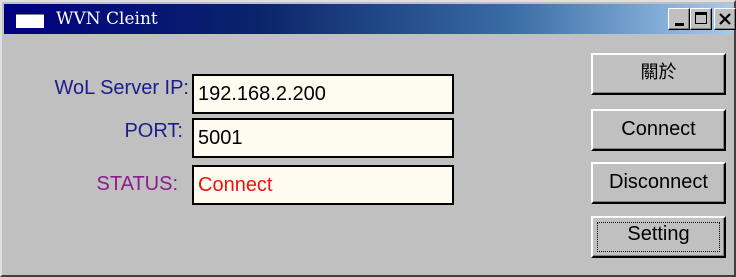 The height and width of the screenshot is (277, 736). Describe the element at coordinates (323, 94) in the screenshot. I see `server-ip-input: 192.168.2.200` at that location.